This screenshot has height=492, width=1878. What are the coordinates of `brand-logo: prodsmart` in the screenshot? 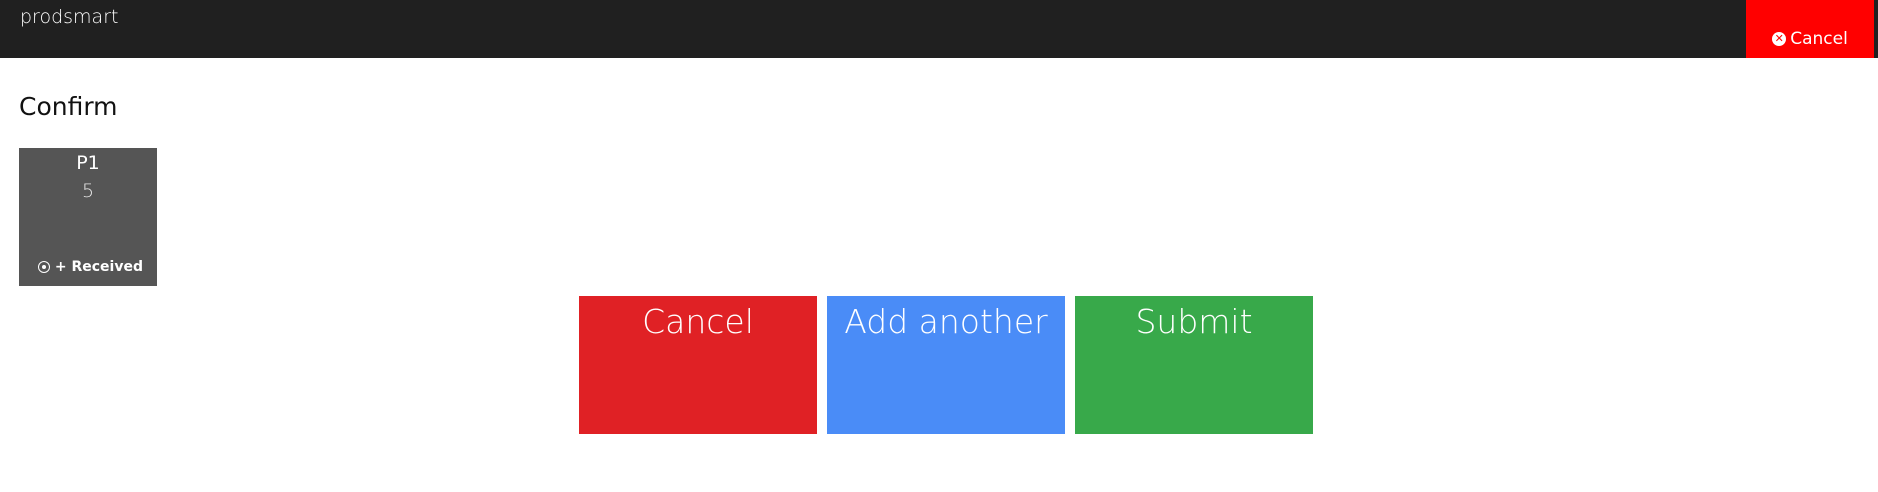 It's located at (69, 17).